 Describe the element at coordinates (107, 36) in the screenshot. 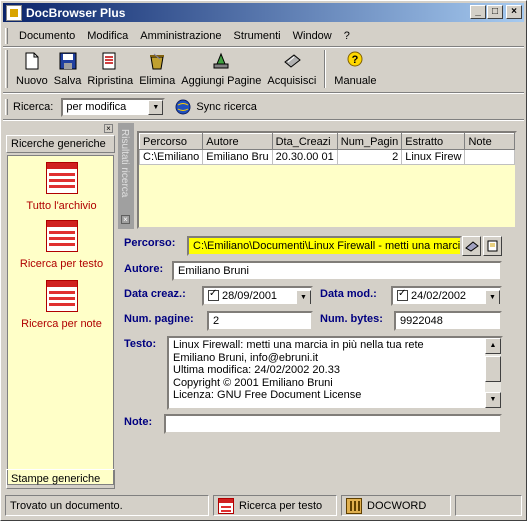

I see `menu-modifica: Modifica` at that location.